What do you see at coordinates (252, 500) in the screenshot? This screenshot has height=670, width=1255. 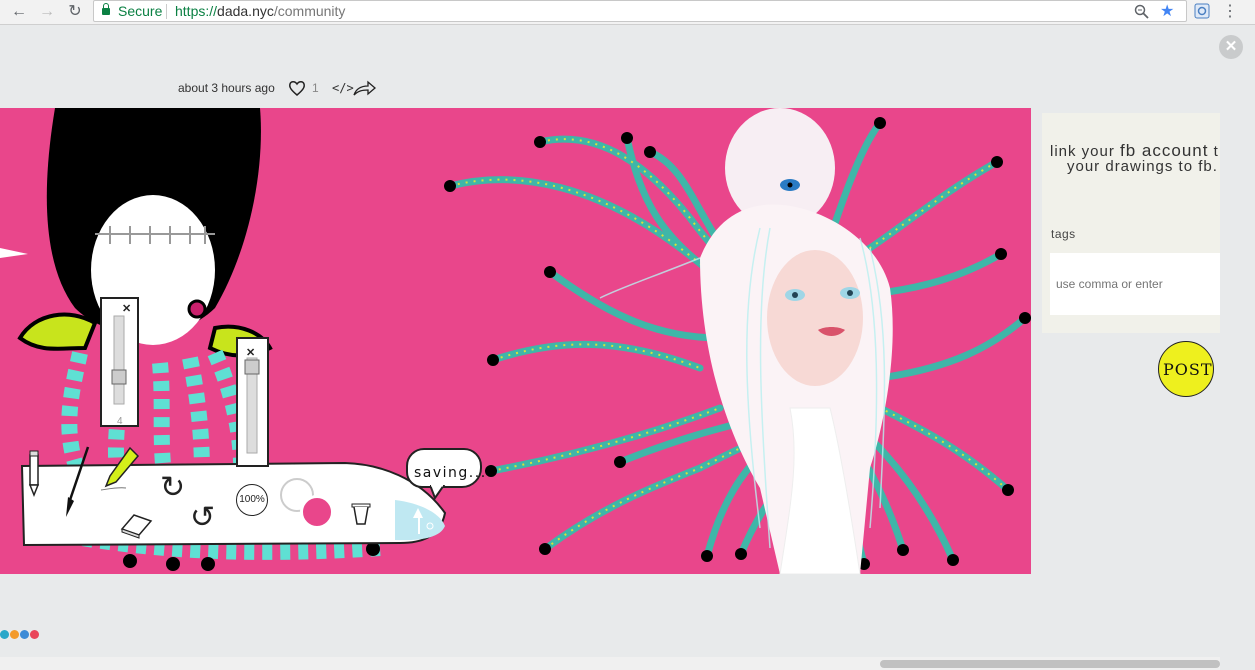 I see `zoom-level: 100%` at bounding box center [252, 500].